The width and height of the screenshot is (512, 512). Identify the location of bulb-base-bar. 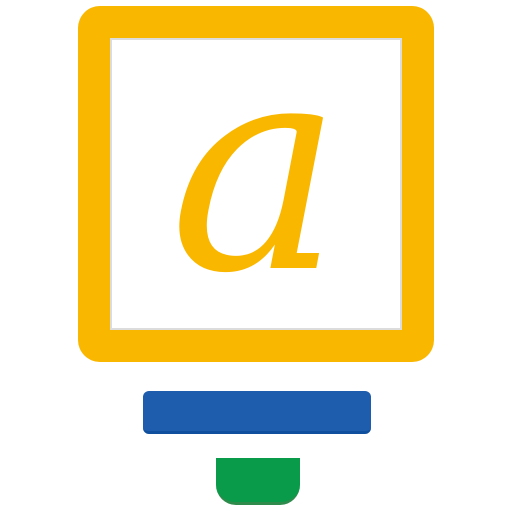
(257, 412).